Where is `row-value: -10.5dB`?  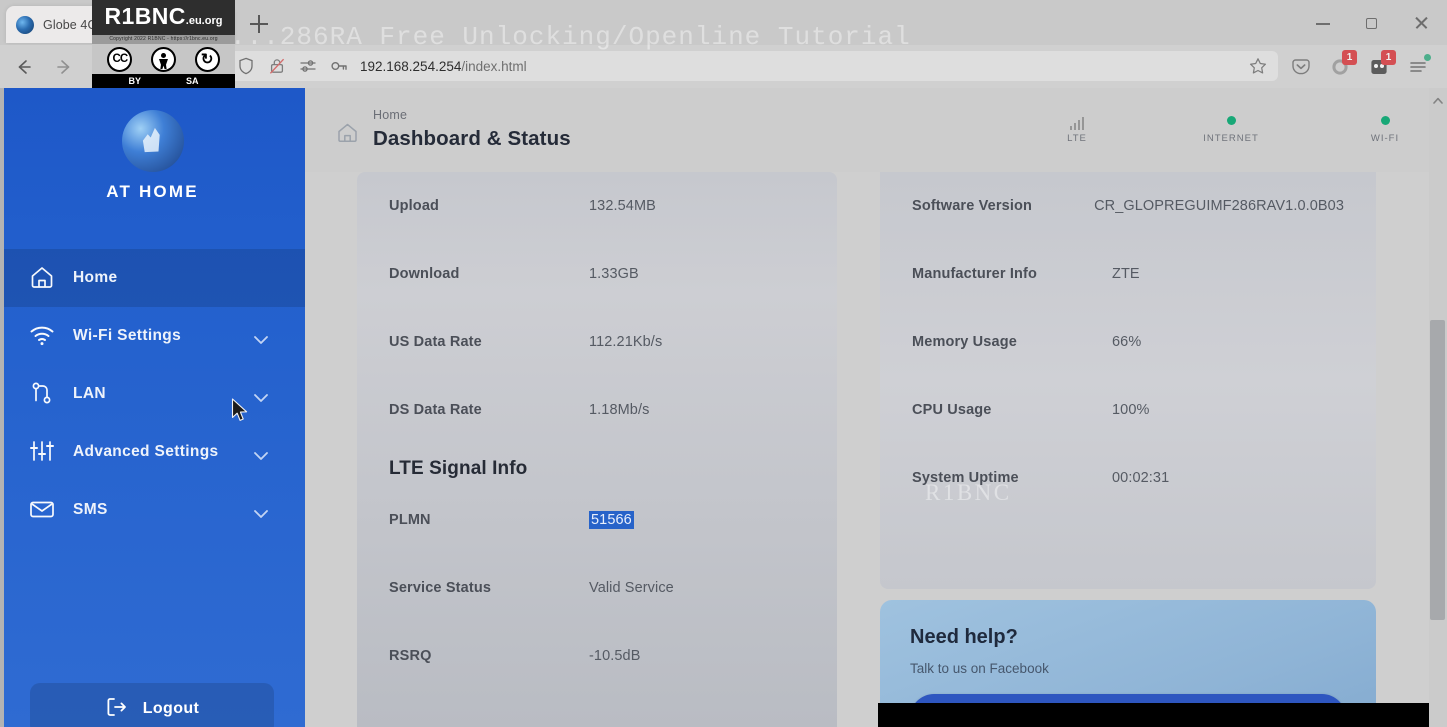 row-value: -10.5dB is located at coordinates (615, 656).